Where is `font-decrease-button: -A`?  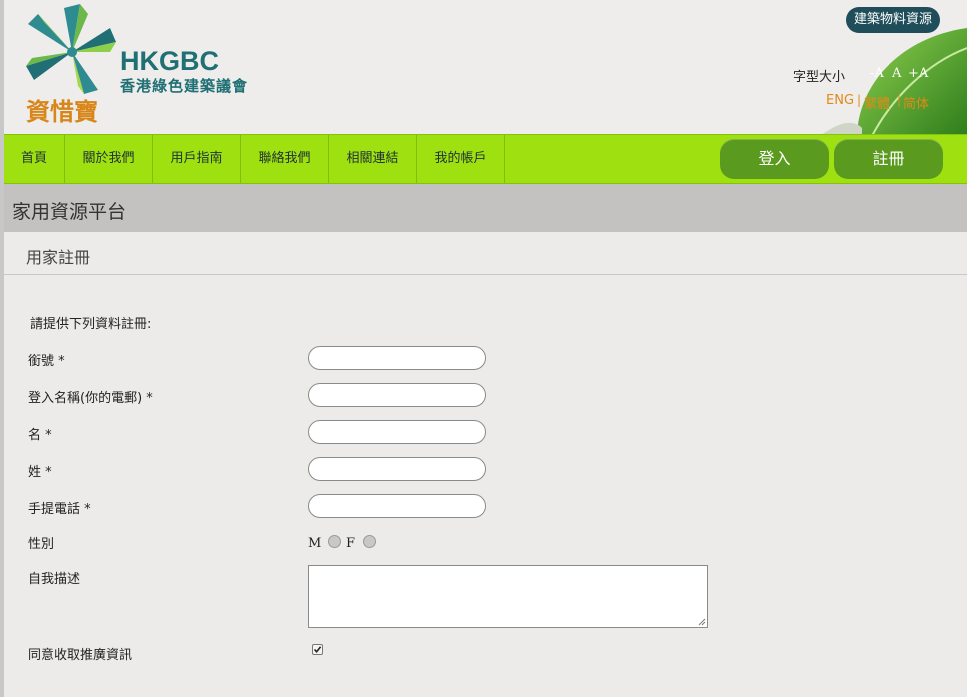
font-decrease-button: -A is located at coordinates (877, 73).